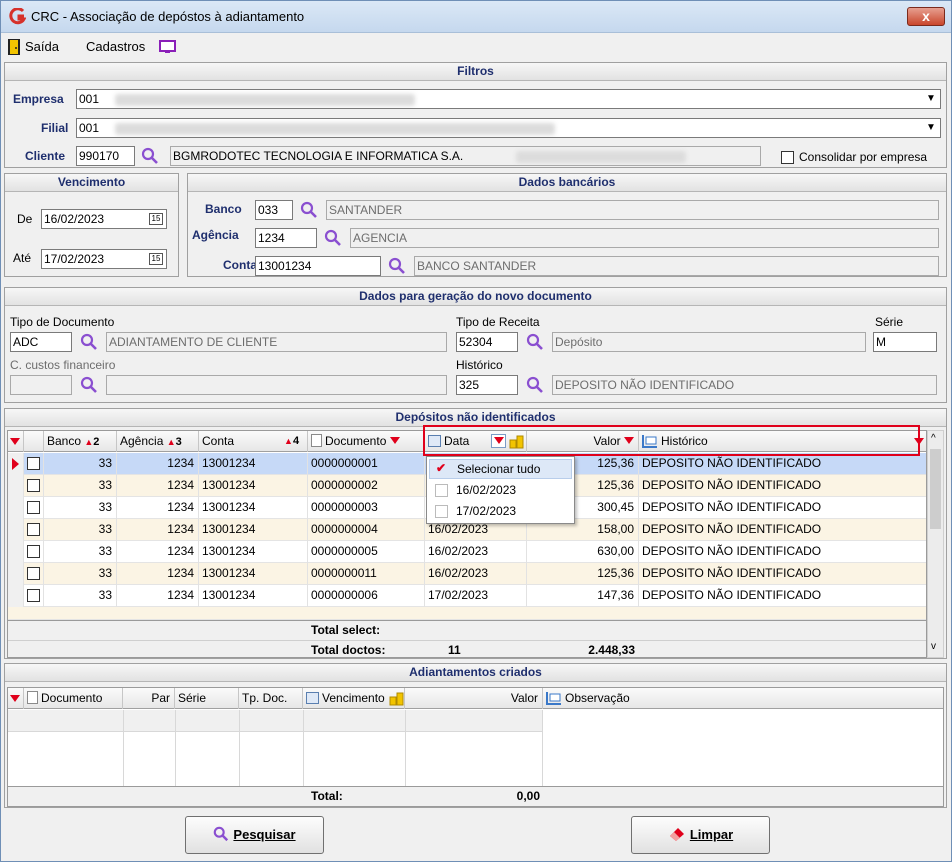  I want to click on tipo-receita-code-input: 52304, so click(487, 342).